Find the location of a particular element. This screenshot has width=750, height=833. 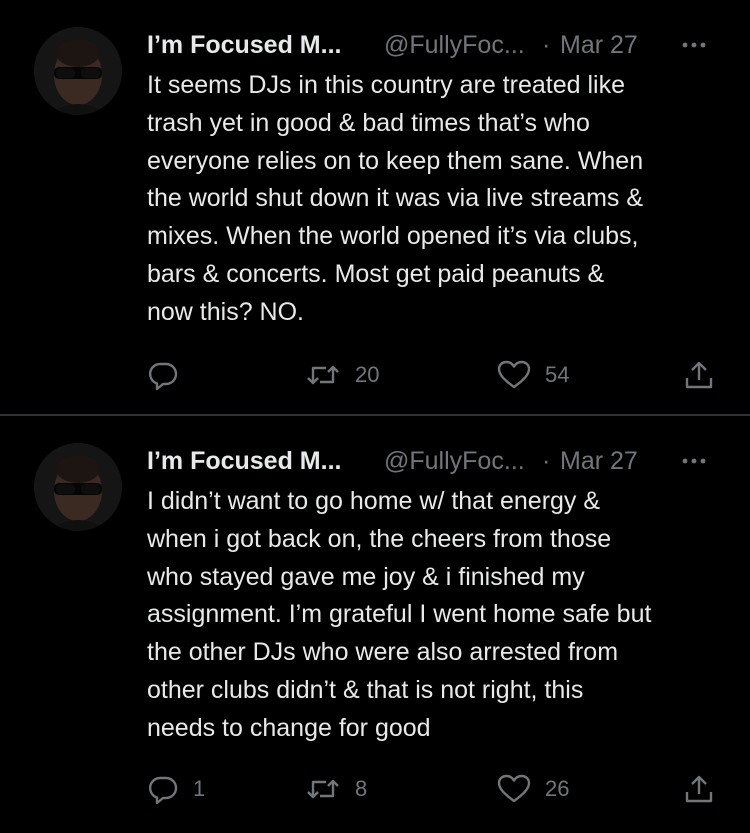

reply-button is located at coordinates (170, 375).